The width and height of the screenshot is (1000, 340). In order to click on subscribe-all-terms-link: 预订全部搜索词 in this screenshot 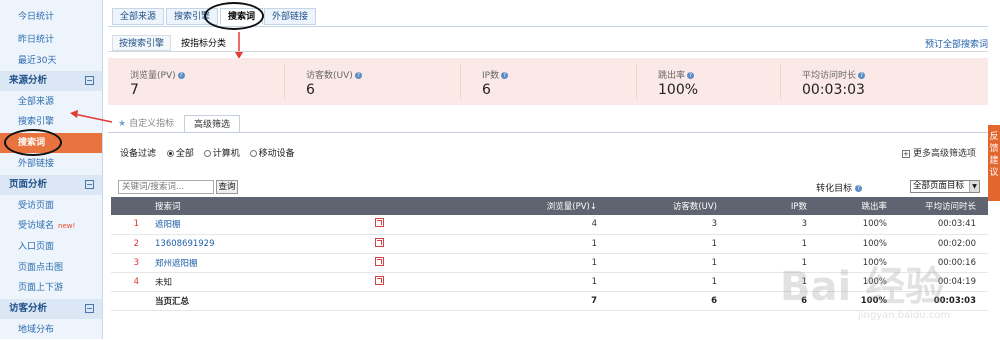, I will do `click(956, 43)`.